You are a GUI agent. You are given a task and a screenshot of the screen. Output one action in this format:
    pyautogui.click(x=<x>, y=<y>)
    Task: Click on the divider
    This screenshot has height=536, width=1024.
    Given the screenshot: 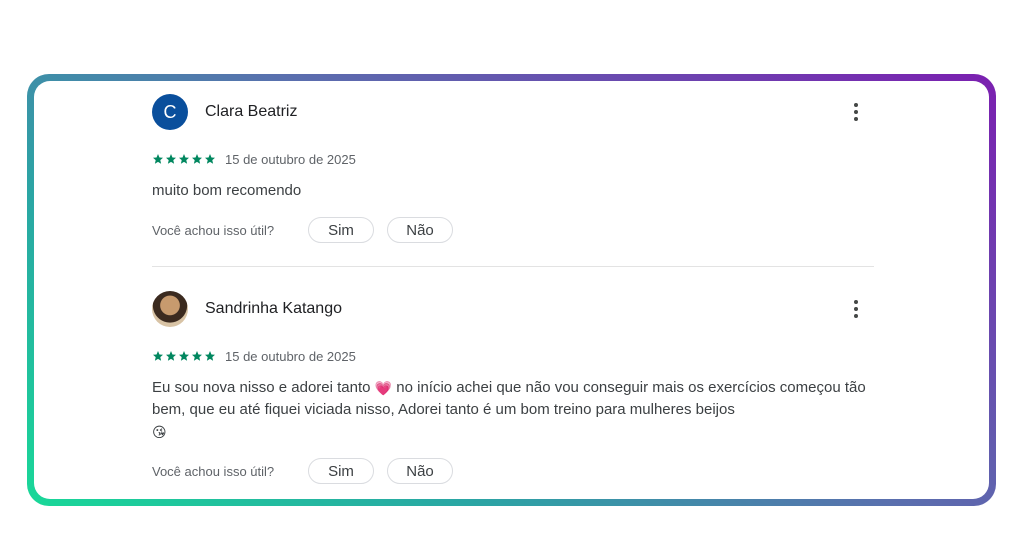 What is the action you would take?
    pyautogui.click(x=513, y=266)
    